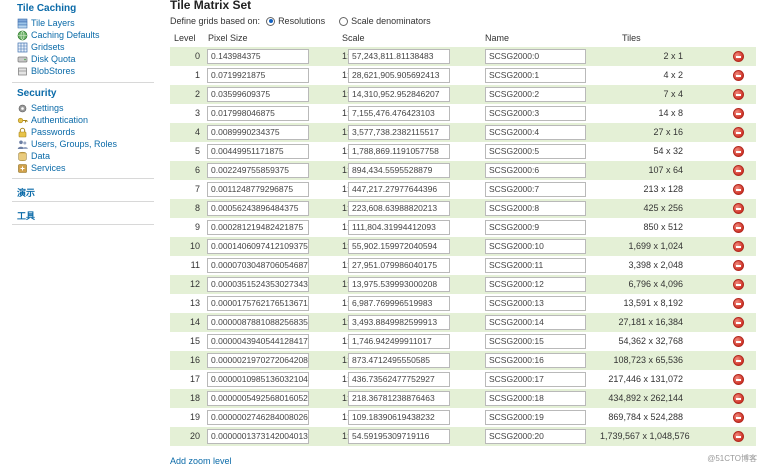  What do you see at coordinates (258, 56) in the screenshot?
I see `pixel-size-input: 0.143984375` at bounding box center [258, 56].